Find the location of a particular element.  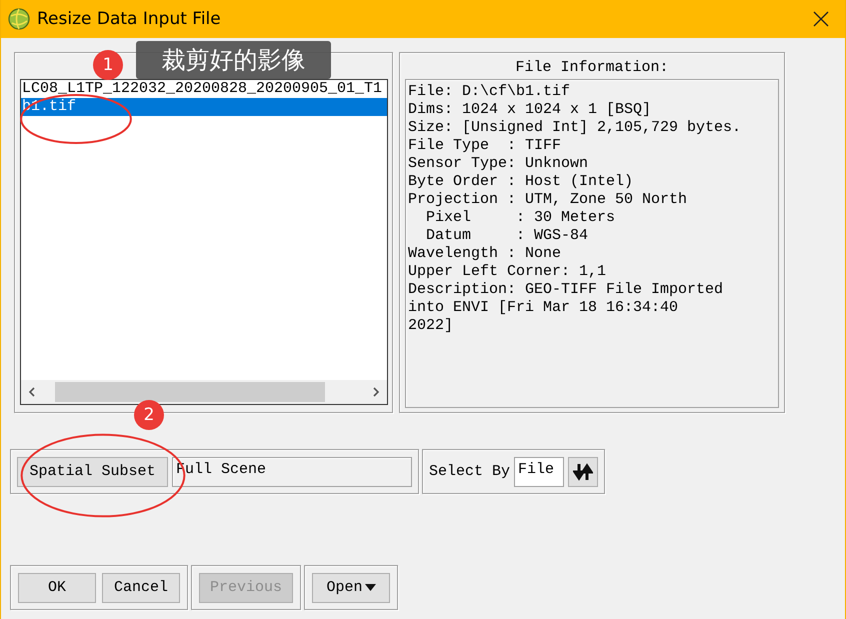

scroll-left-icon is located at coordinates (32, 392).